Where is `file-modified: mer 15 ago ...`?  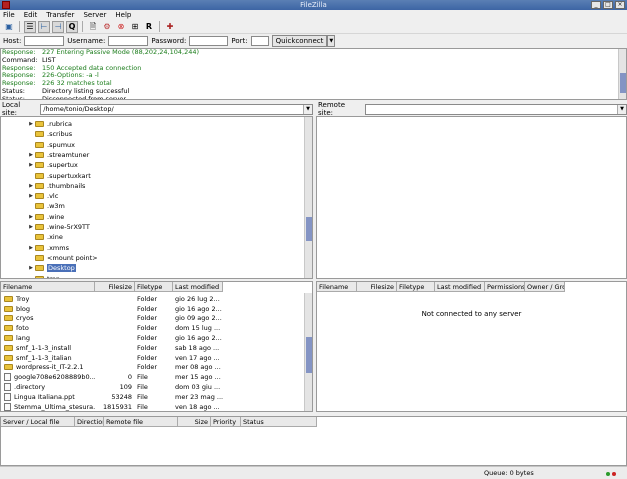
file-modified: mer 15 ago ... is located at coordinates (198, 377).